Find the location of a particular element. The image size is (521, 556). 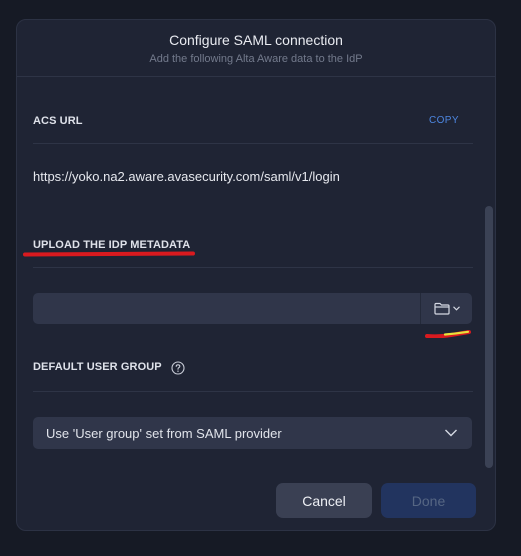

scrollbar-thumb is located at coordinates (489, 337).